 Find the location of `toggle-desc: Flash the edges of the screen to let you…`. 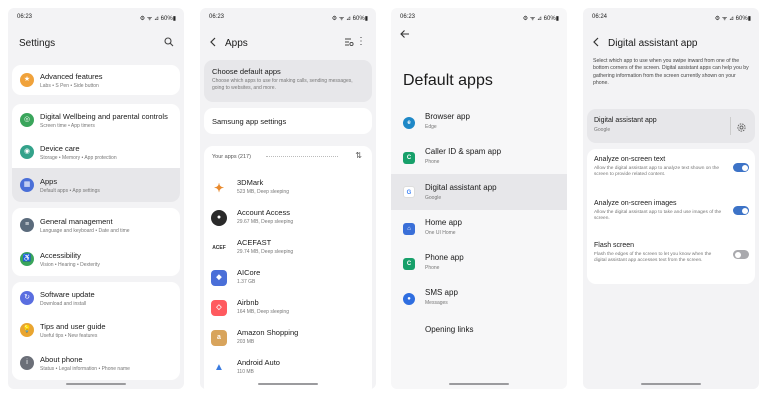

toggle-desc: Flash the edges of the screen to let you… is located at coordinates (653, 258).